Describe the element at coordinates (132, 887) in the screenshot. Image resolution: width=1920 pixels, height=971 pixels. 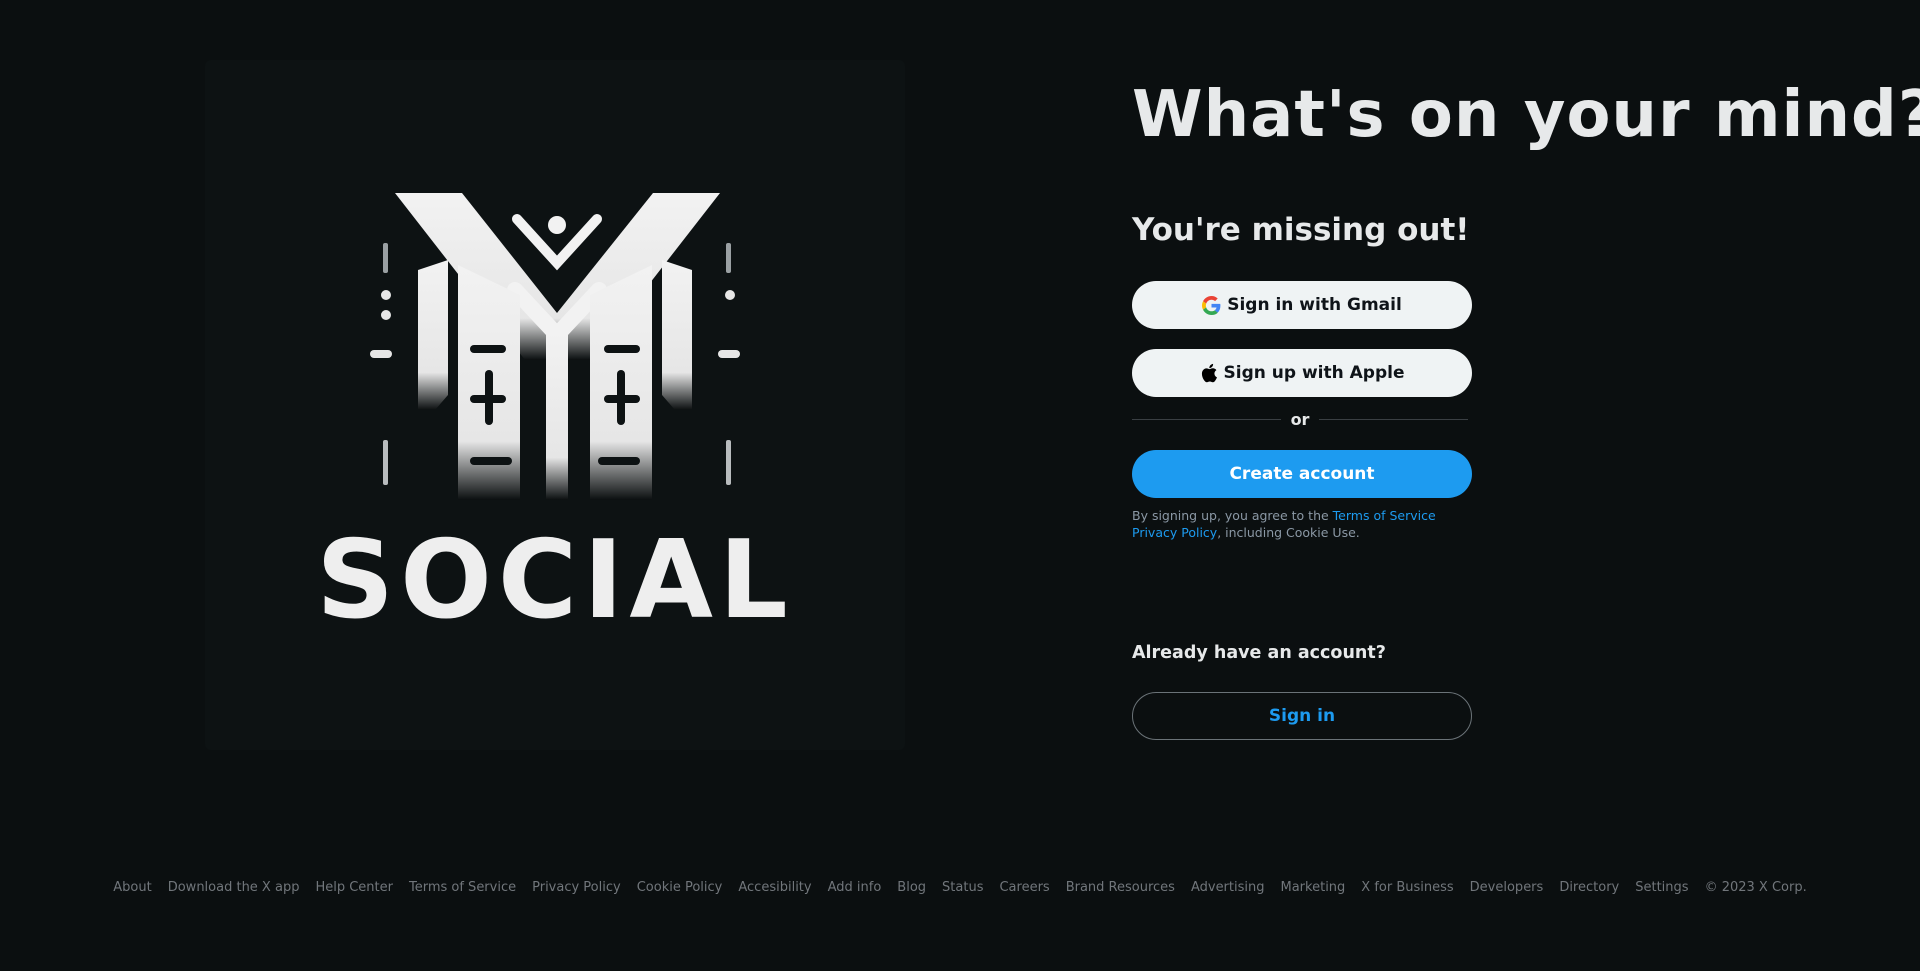
I see `footer-link: About` at that location.